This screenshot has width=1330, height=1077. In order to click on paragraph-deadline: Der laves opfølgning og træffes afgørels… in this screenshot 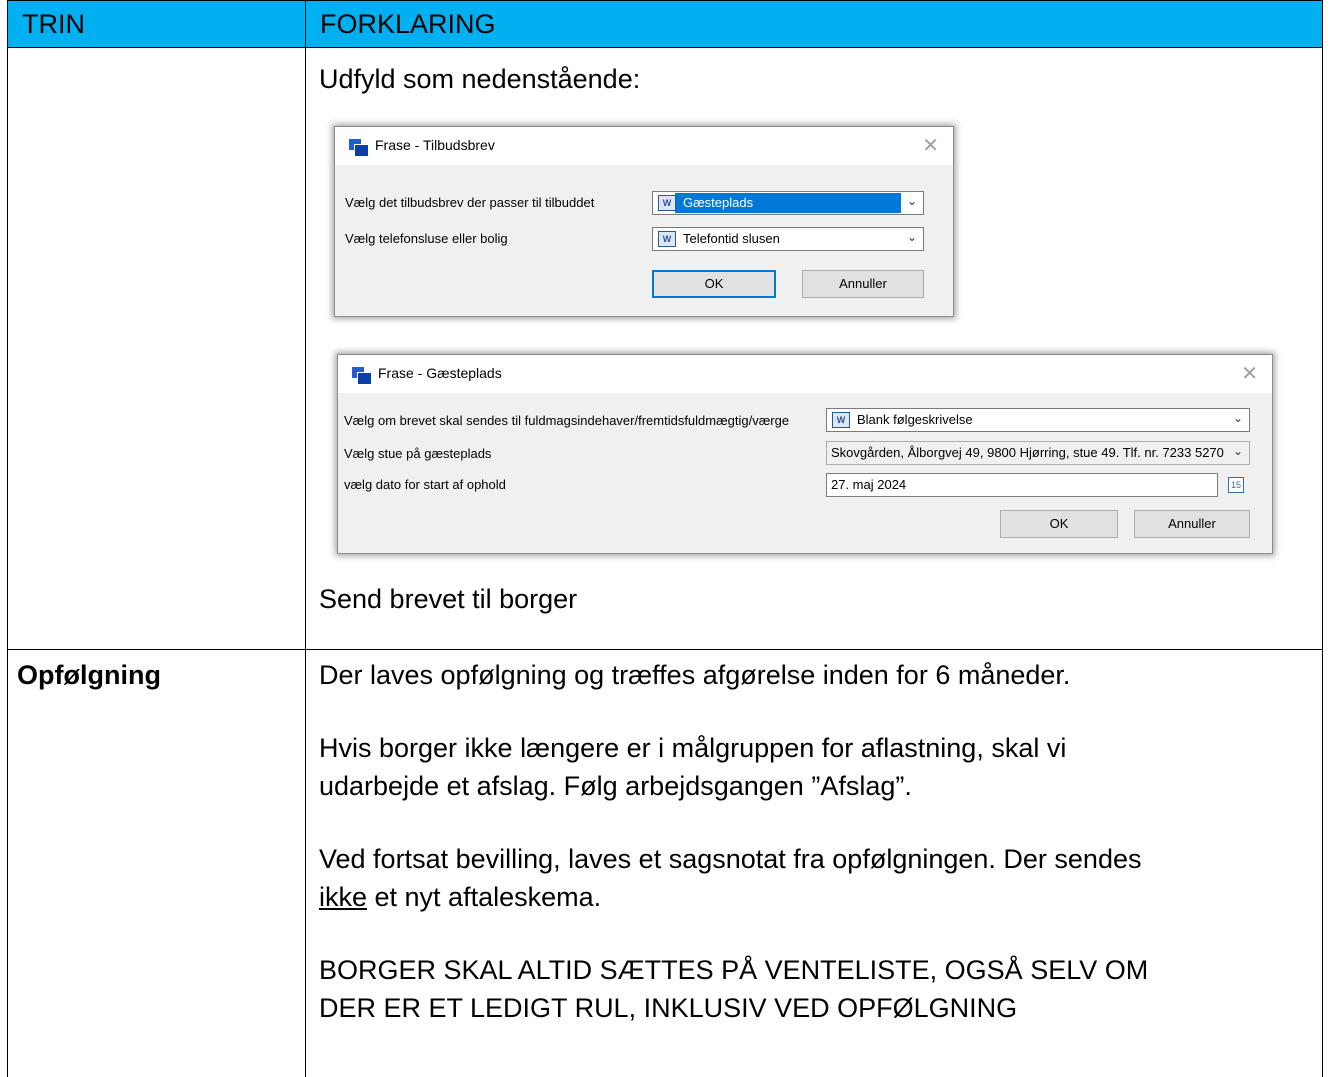, I will do `click(695, 675)`.